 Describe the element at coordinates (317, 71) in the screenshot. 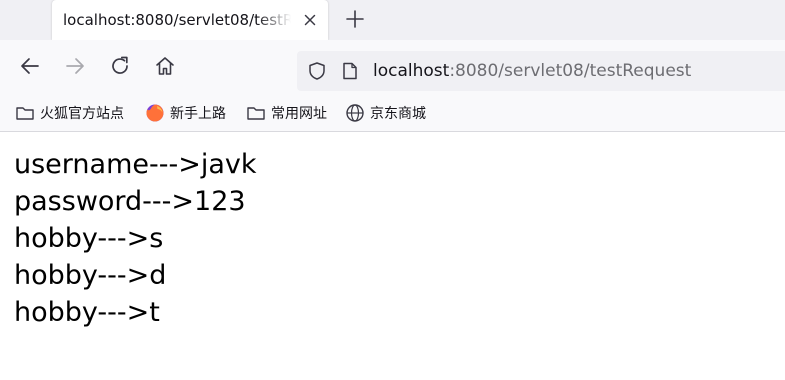

I see `shield-icon` at that location.